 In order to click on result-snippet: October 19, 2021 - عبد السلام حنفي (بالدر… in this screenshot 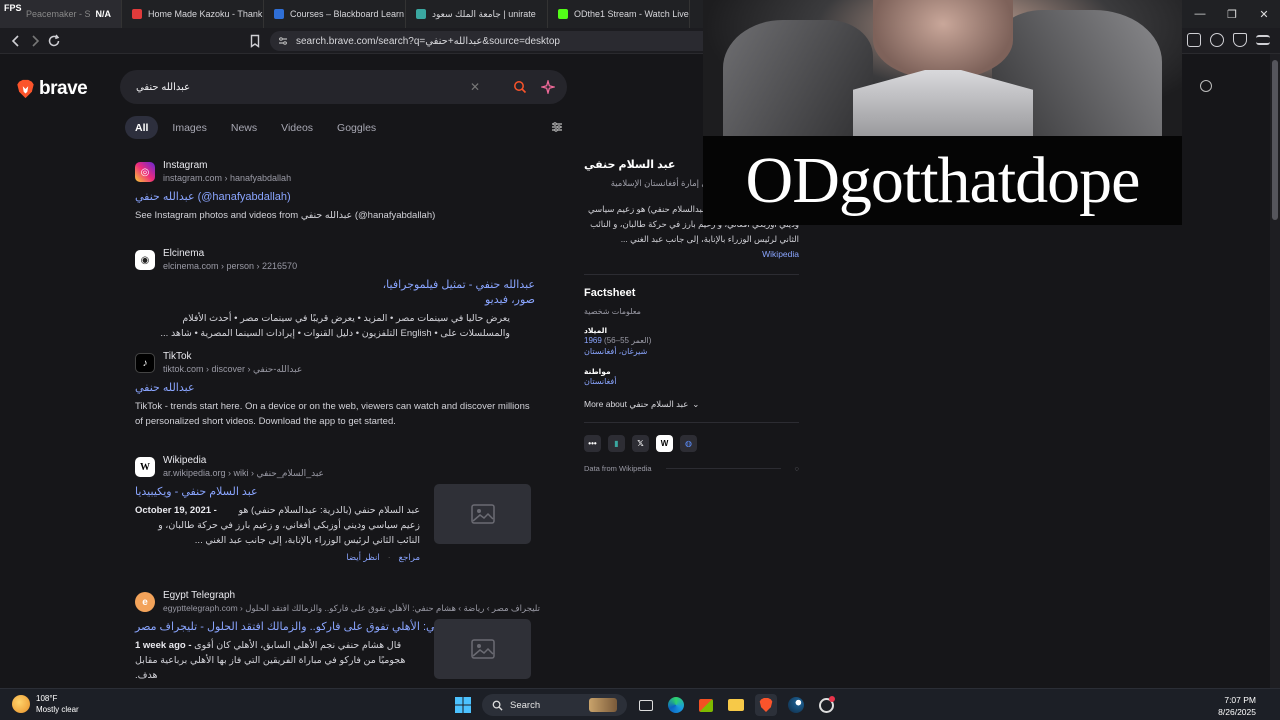, I will do `click(277, 525)`.